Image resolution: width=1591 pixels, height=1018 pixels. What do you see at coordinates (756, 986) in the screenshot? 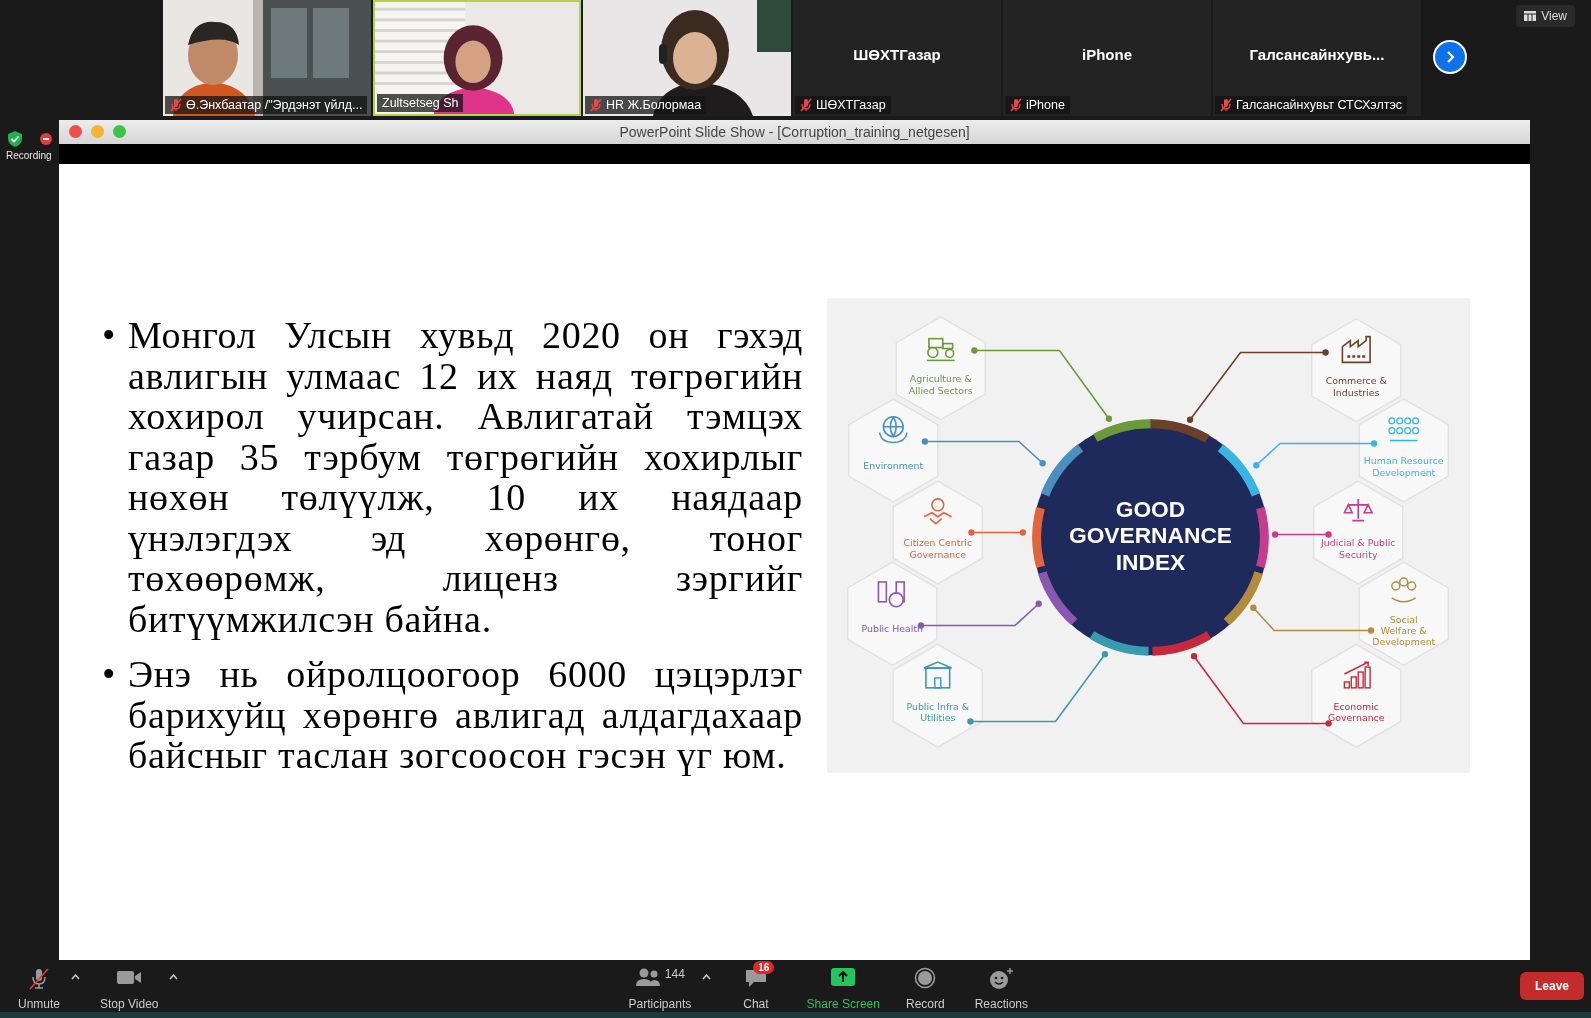
I see `chat-button: 16 Chat` at bounding box center [756, 986].